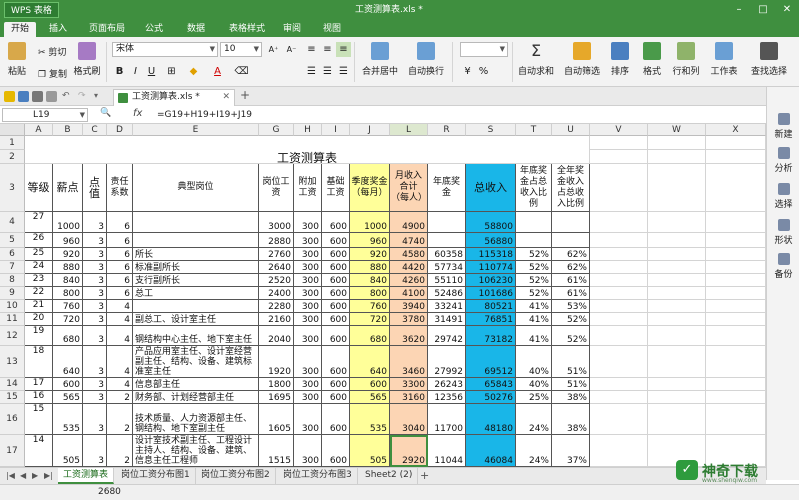  Describe the element at coordinates (677, 143) in the screenshot. I see `cell-w1` at that location.